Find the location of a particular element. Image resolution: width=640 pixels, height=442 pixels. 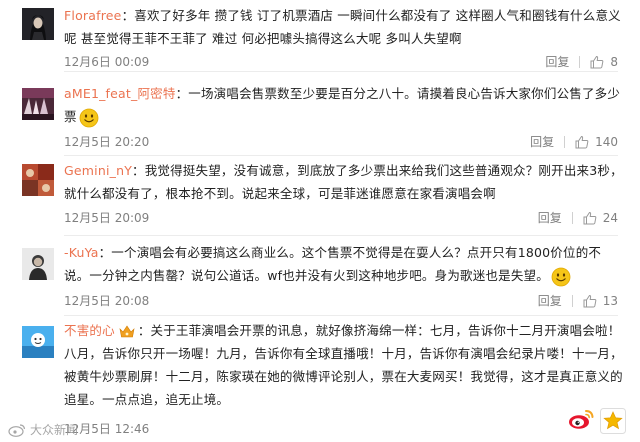

comment-time: 12月5日 20:08 is located at coordinates (107, 301).